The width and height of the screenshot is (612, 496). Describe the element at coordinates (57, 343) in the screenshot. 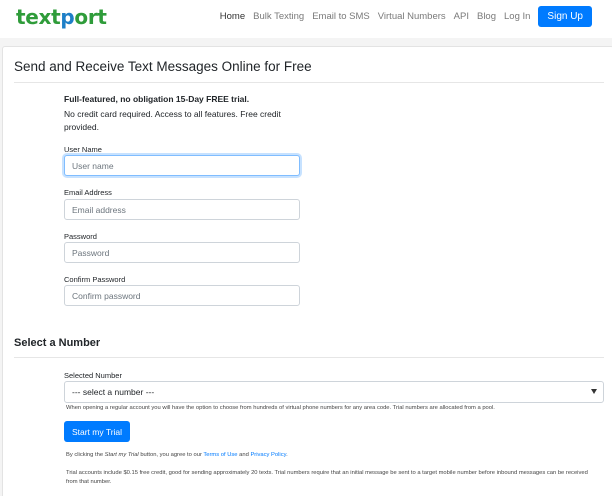

I see `select-number-heading: Select a Number` at that location.